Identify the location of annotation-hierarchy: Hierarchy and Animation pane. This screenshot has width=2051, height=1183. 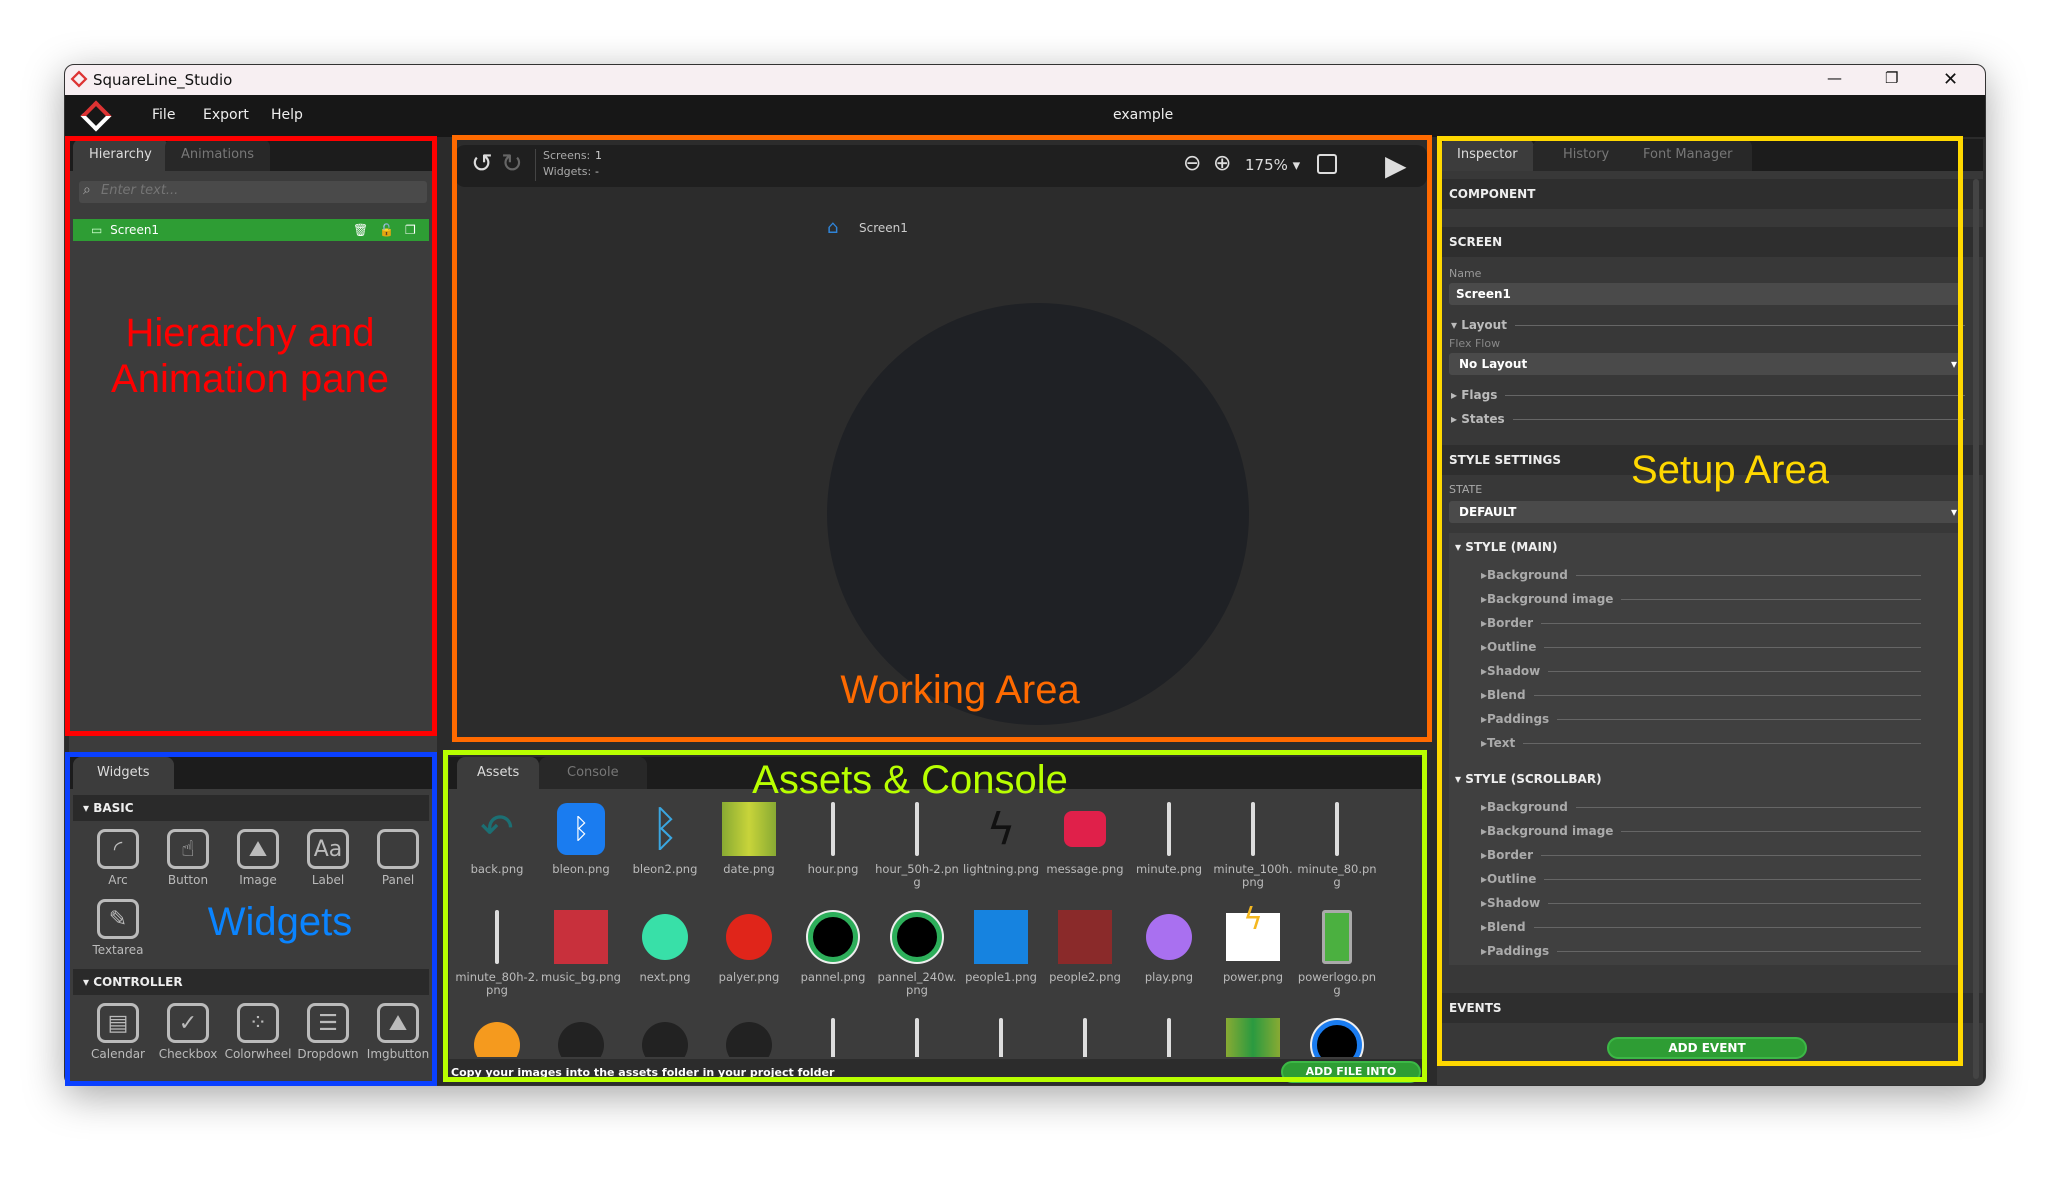
(250, 356).